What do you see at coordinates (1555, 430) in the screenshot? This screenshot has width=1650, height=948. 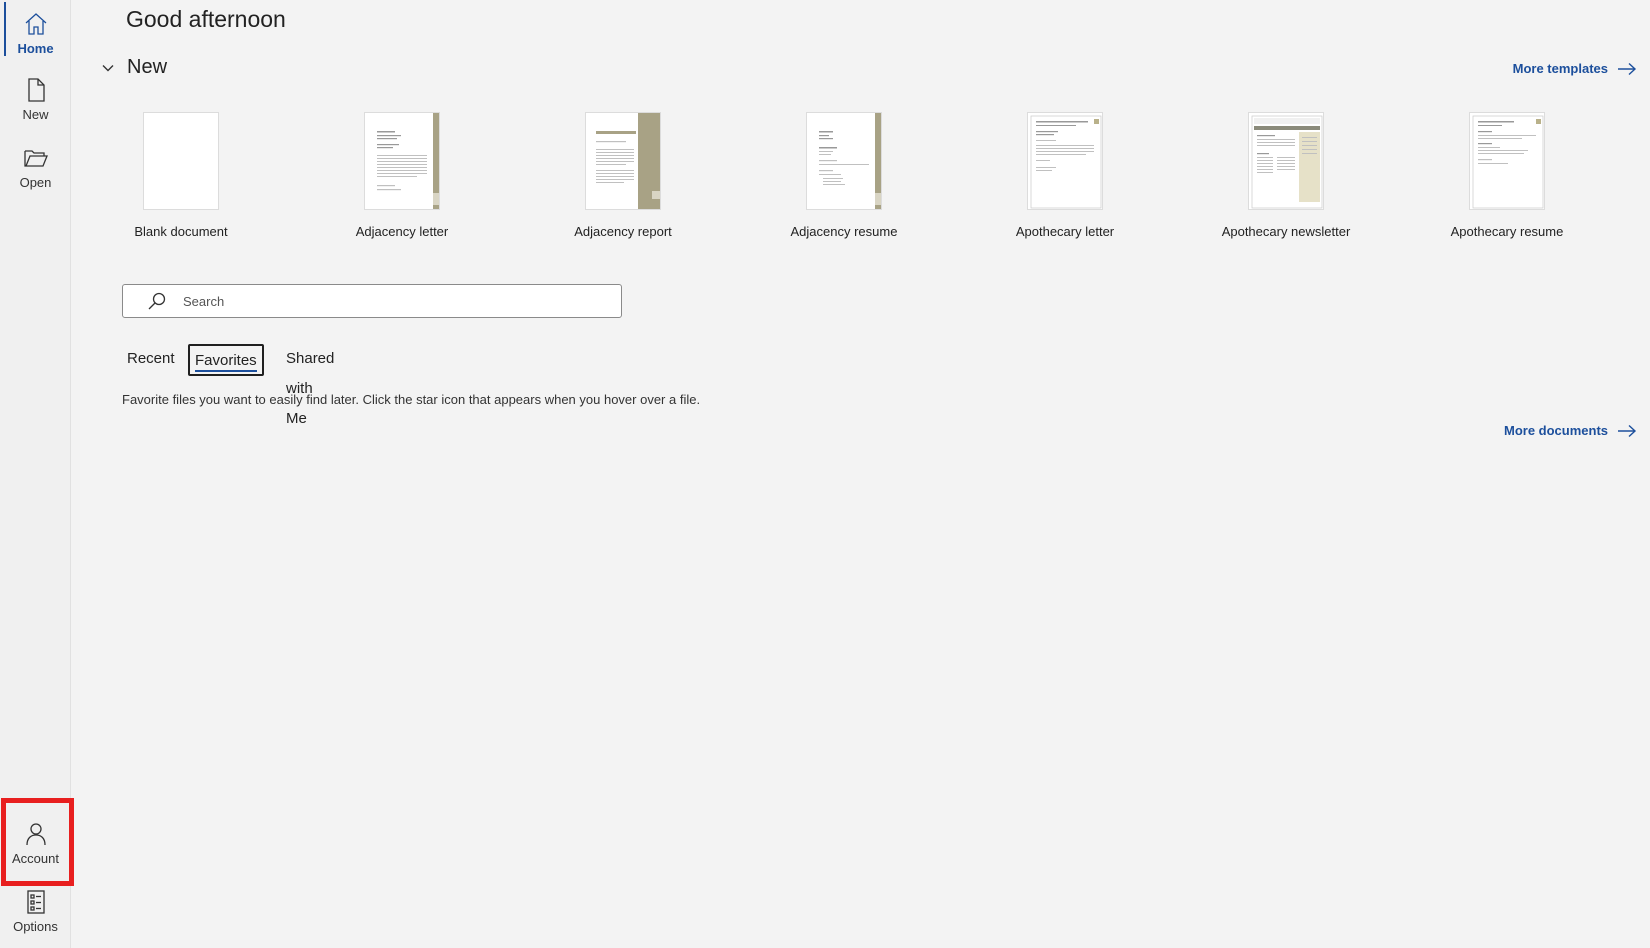 I see `more-documents-label: More documents` at bounding box center [1555, 430].